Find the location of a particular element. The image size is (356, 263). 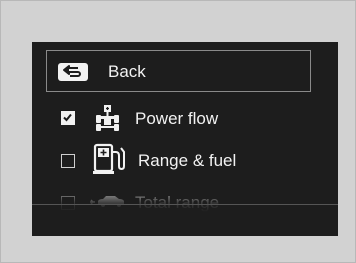

menu-item-range-fuel: Range & fuel is located at coordinates (185, 160).